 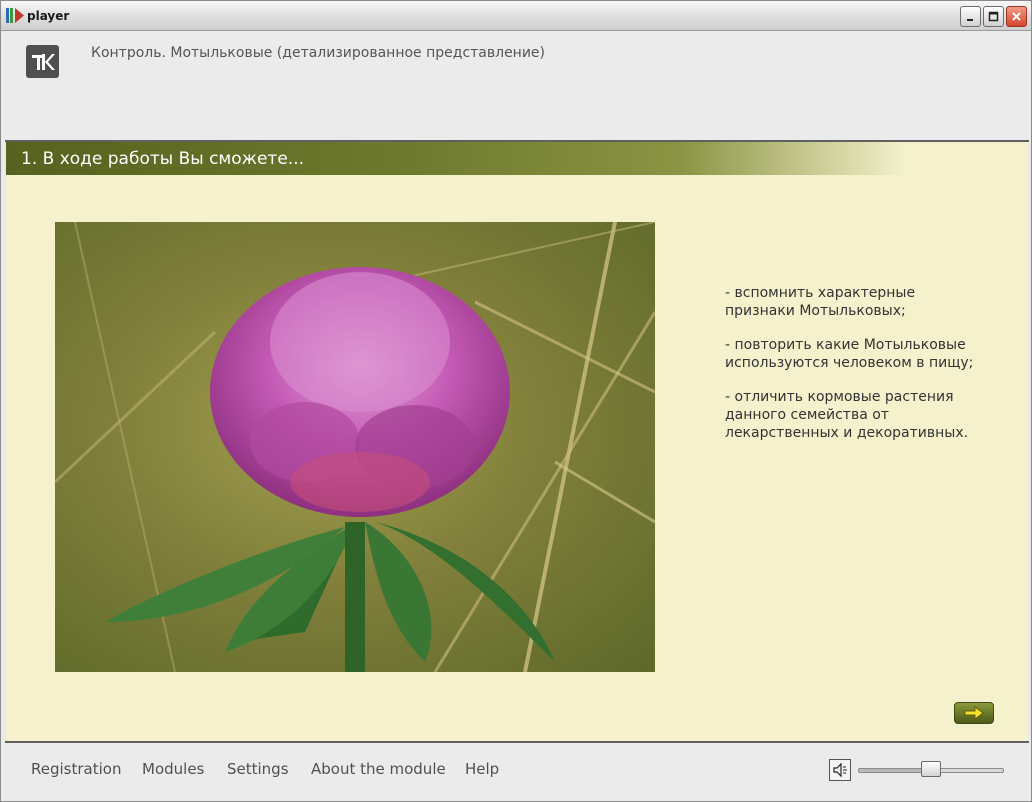 I want to click on maximize-button, so click(x=993, y=16).